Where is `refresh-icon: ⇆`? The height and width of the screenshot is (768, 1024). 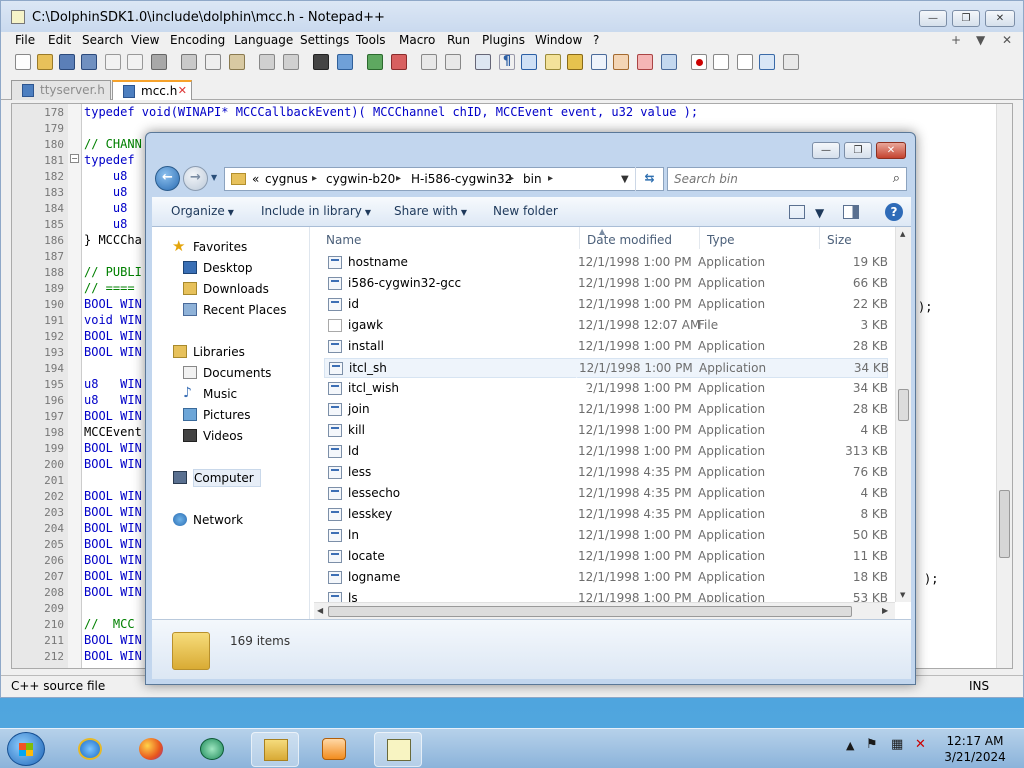
refresh-icon: ⇆ is located at coordinates (649, 179).